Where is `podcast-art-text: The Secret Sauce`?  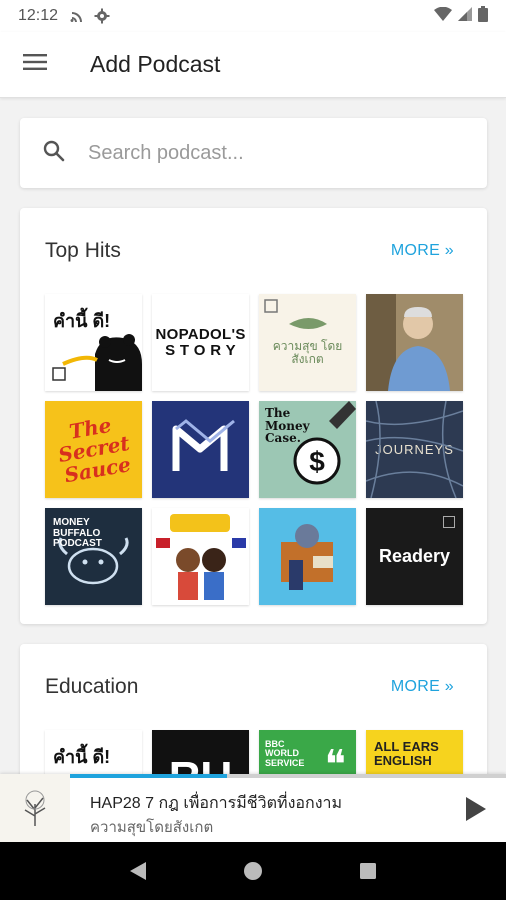 podcast-art-text: The Secret Sauce is located at coordinates (94, 450).